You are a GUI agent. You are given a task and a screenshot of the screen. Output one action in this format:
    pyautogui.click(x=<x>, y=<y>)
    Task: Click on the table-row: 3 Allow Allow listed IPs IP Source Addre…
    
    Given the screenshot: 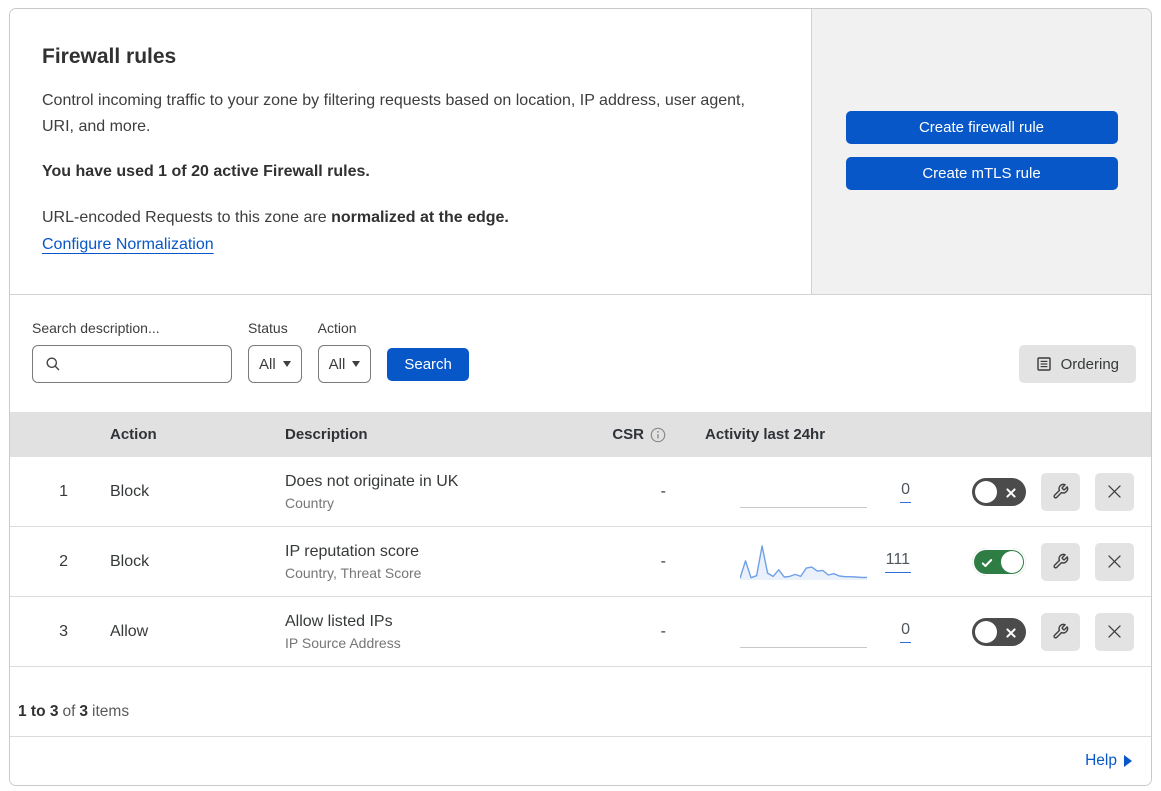 What is the action you would take?
    pyautogui.click(x=580, y=632)
    